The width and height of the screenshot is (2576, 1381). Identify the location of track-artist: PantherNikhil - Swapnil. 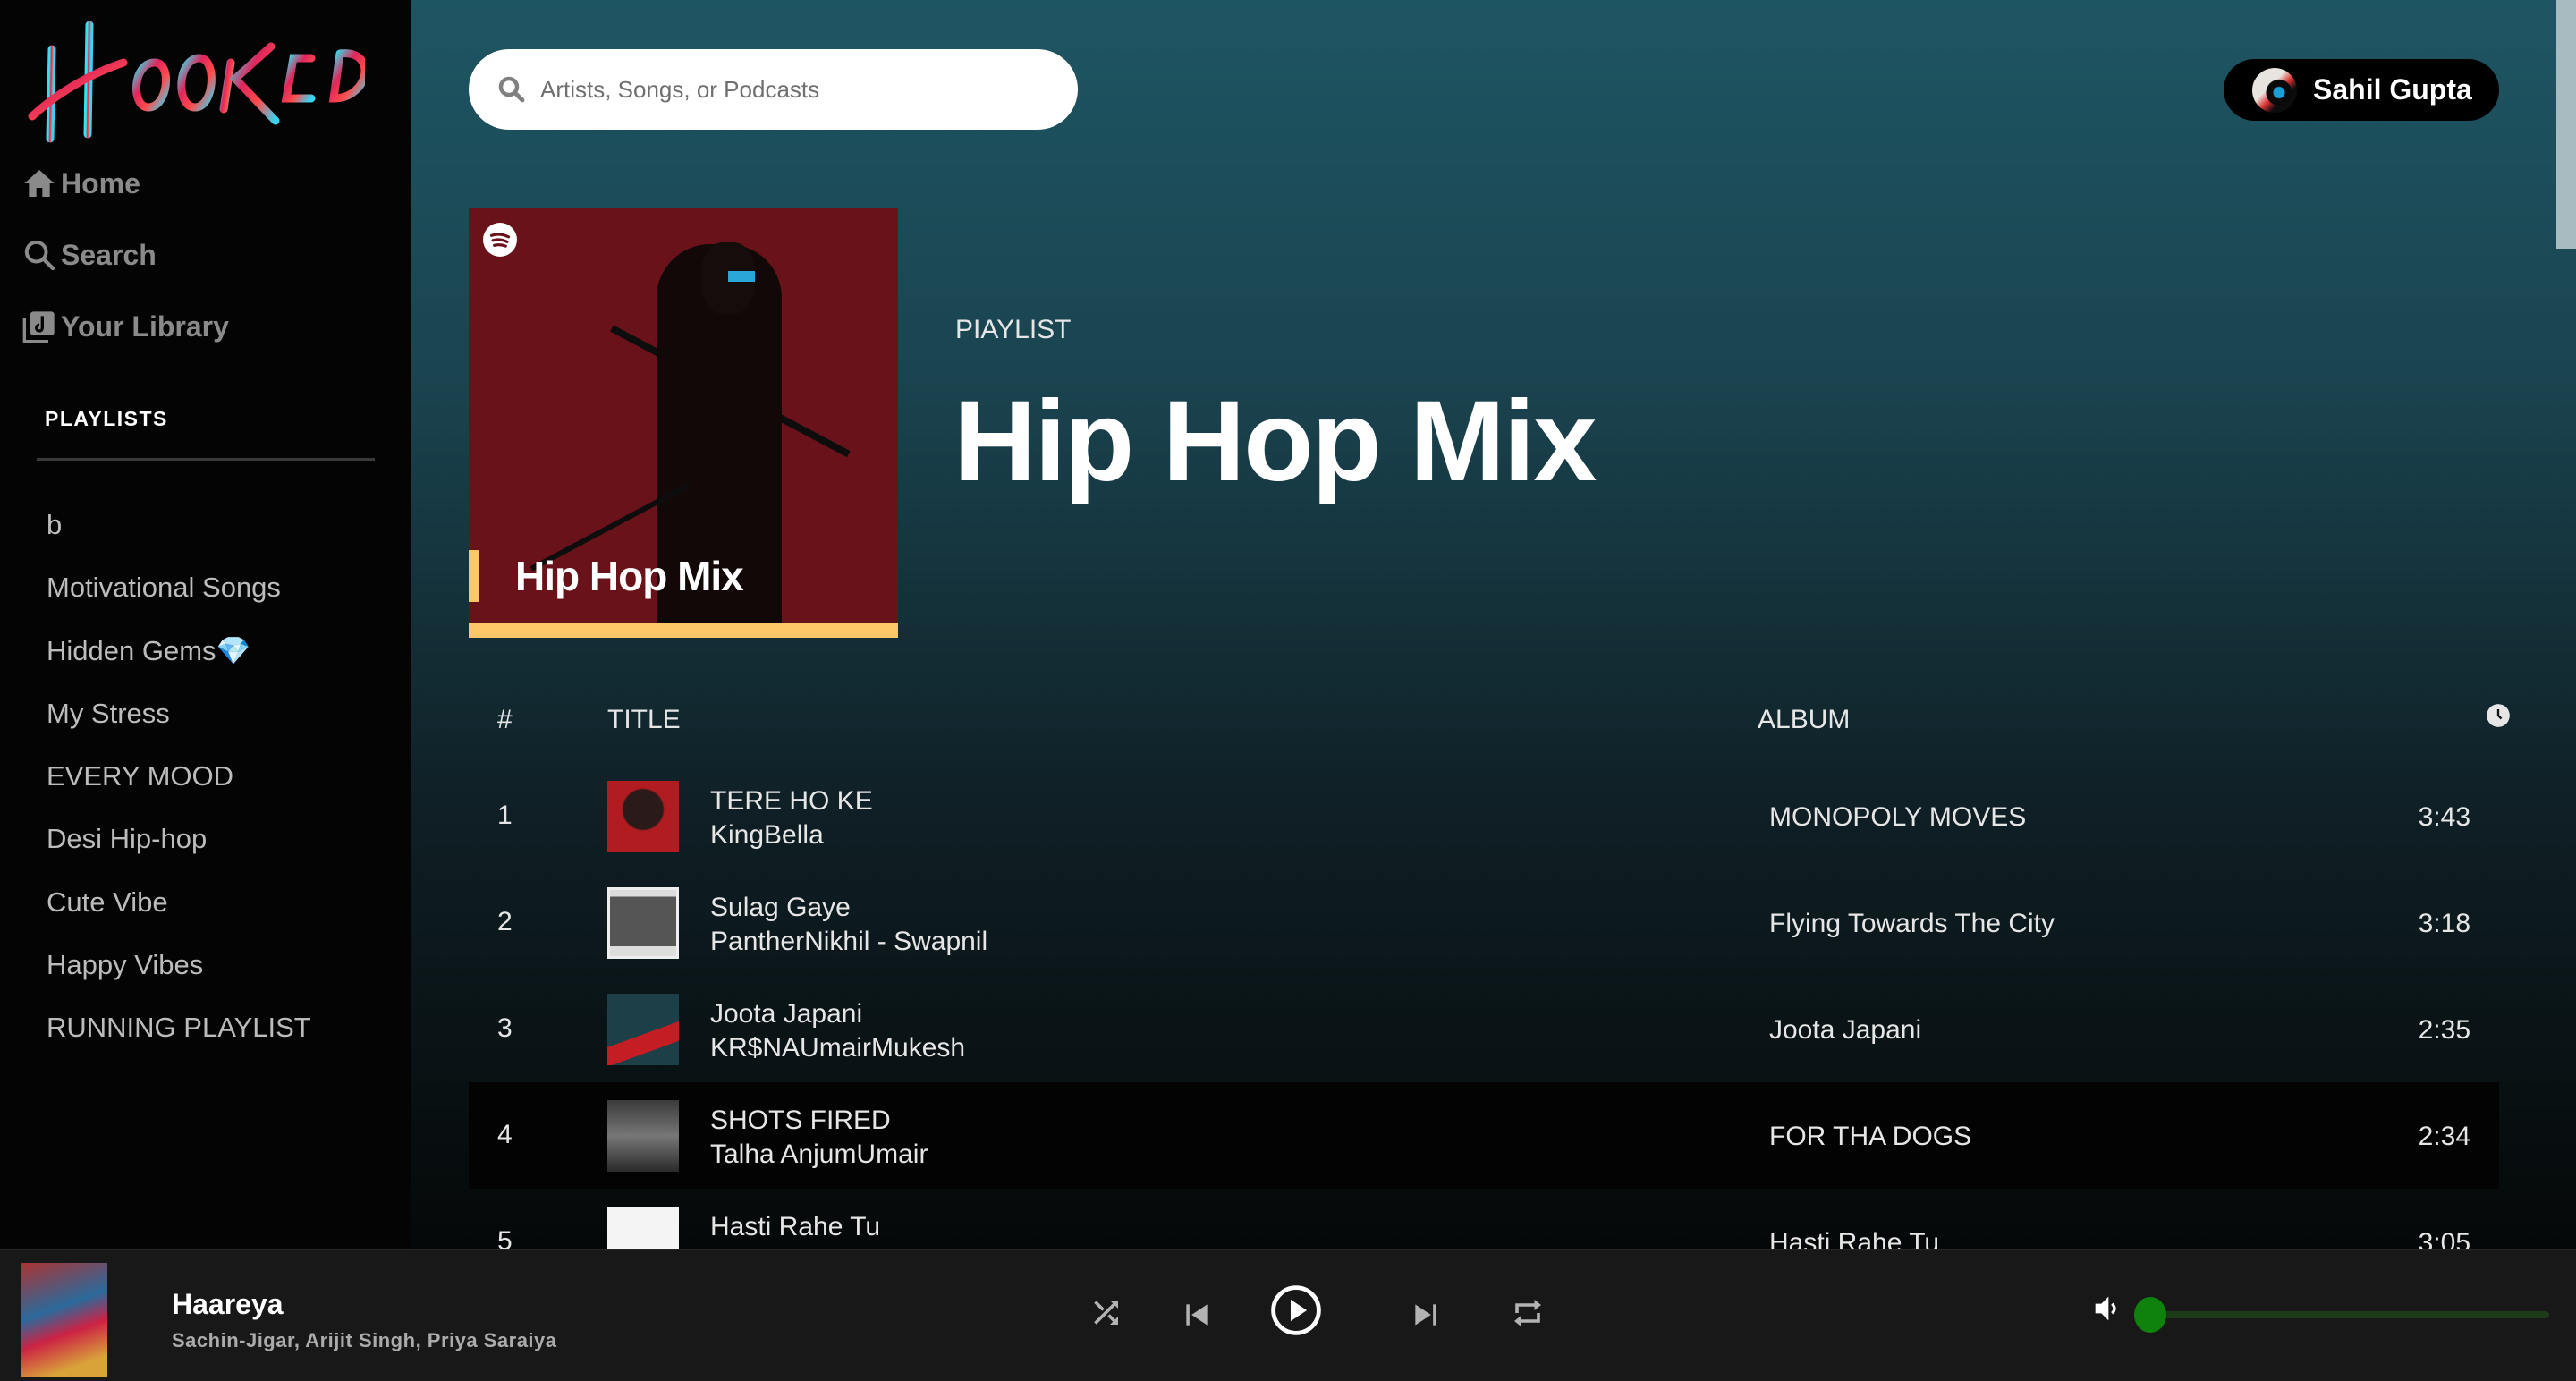
(848, 942).